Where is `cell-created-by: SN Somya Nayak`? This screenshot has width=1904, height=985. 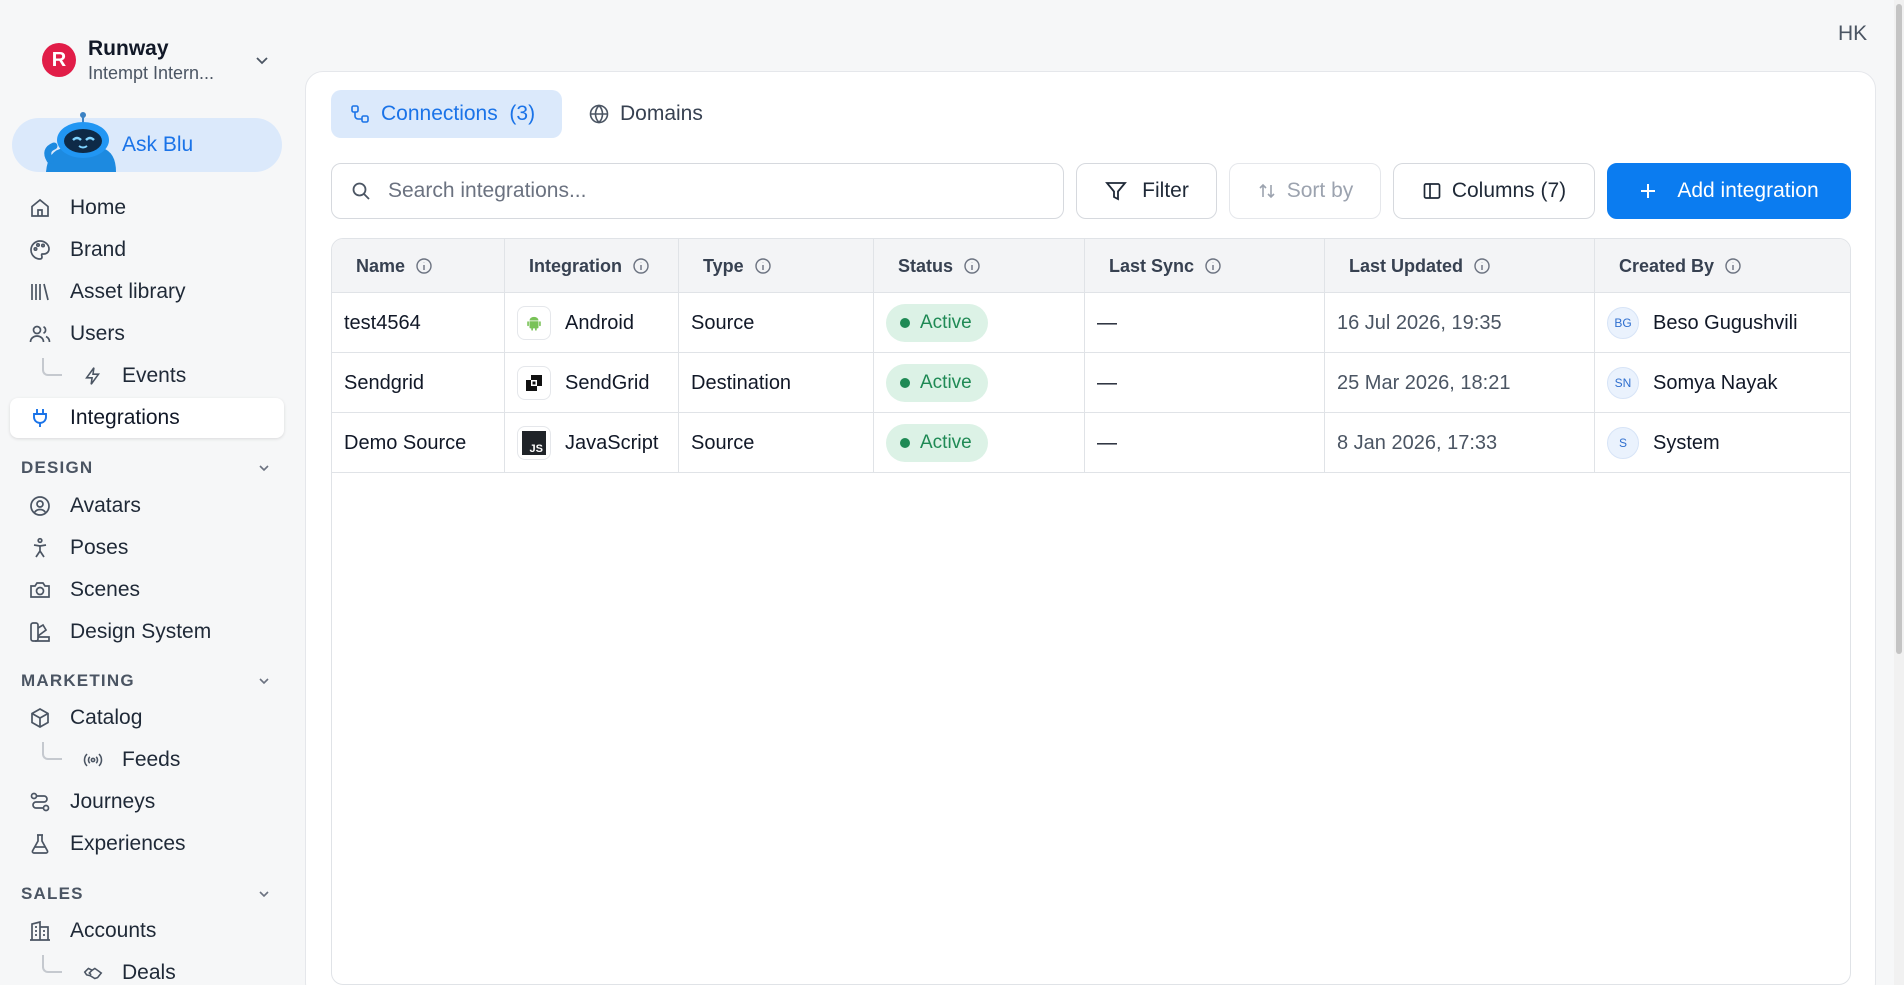 cell-created-by: SN Somya Nayak is located at coordinates (1722, 383).